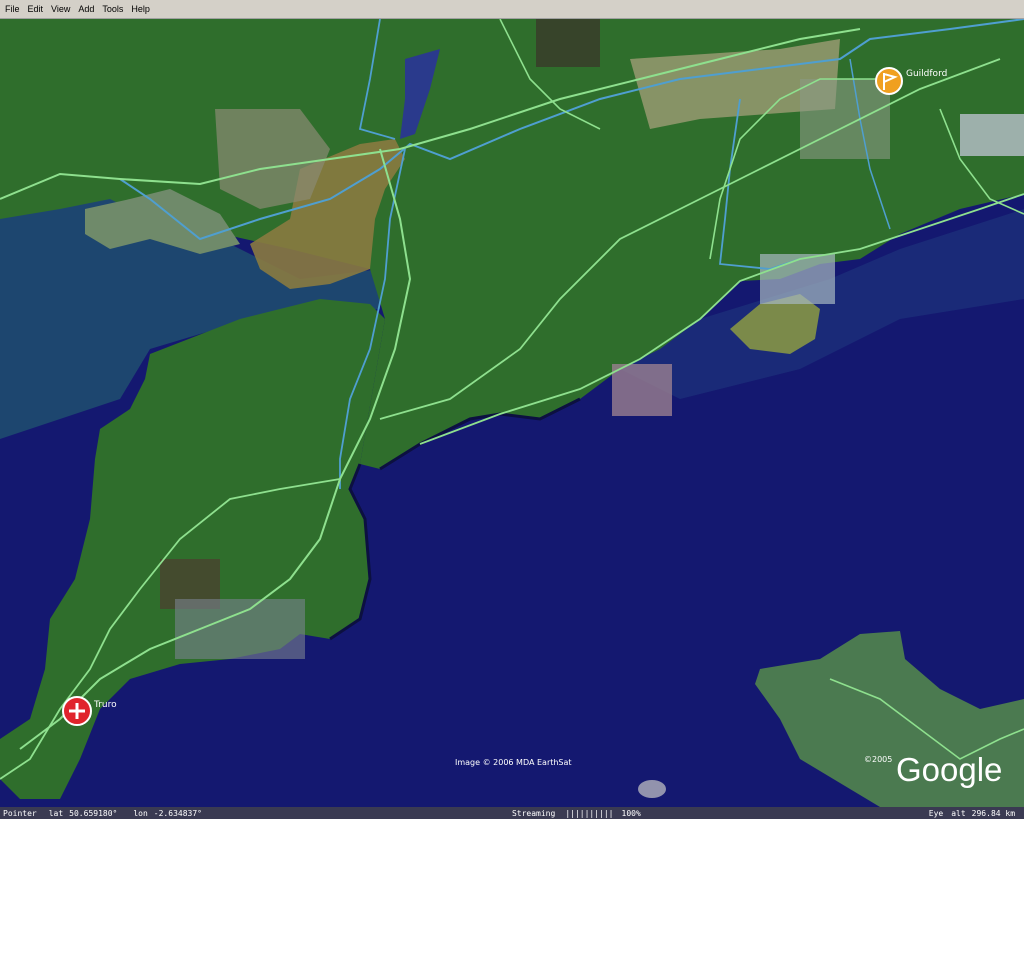 The height and width of the screenshot is (960, 1024). Describe the element at coordinates (845, 119) in the screenshot. I see `urban-patch` at that location.